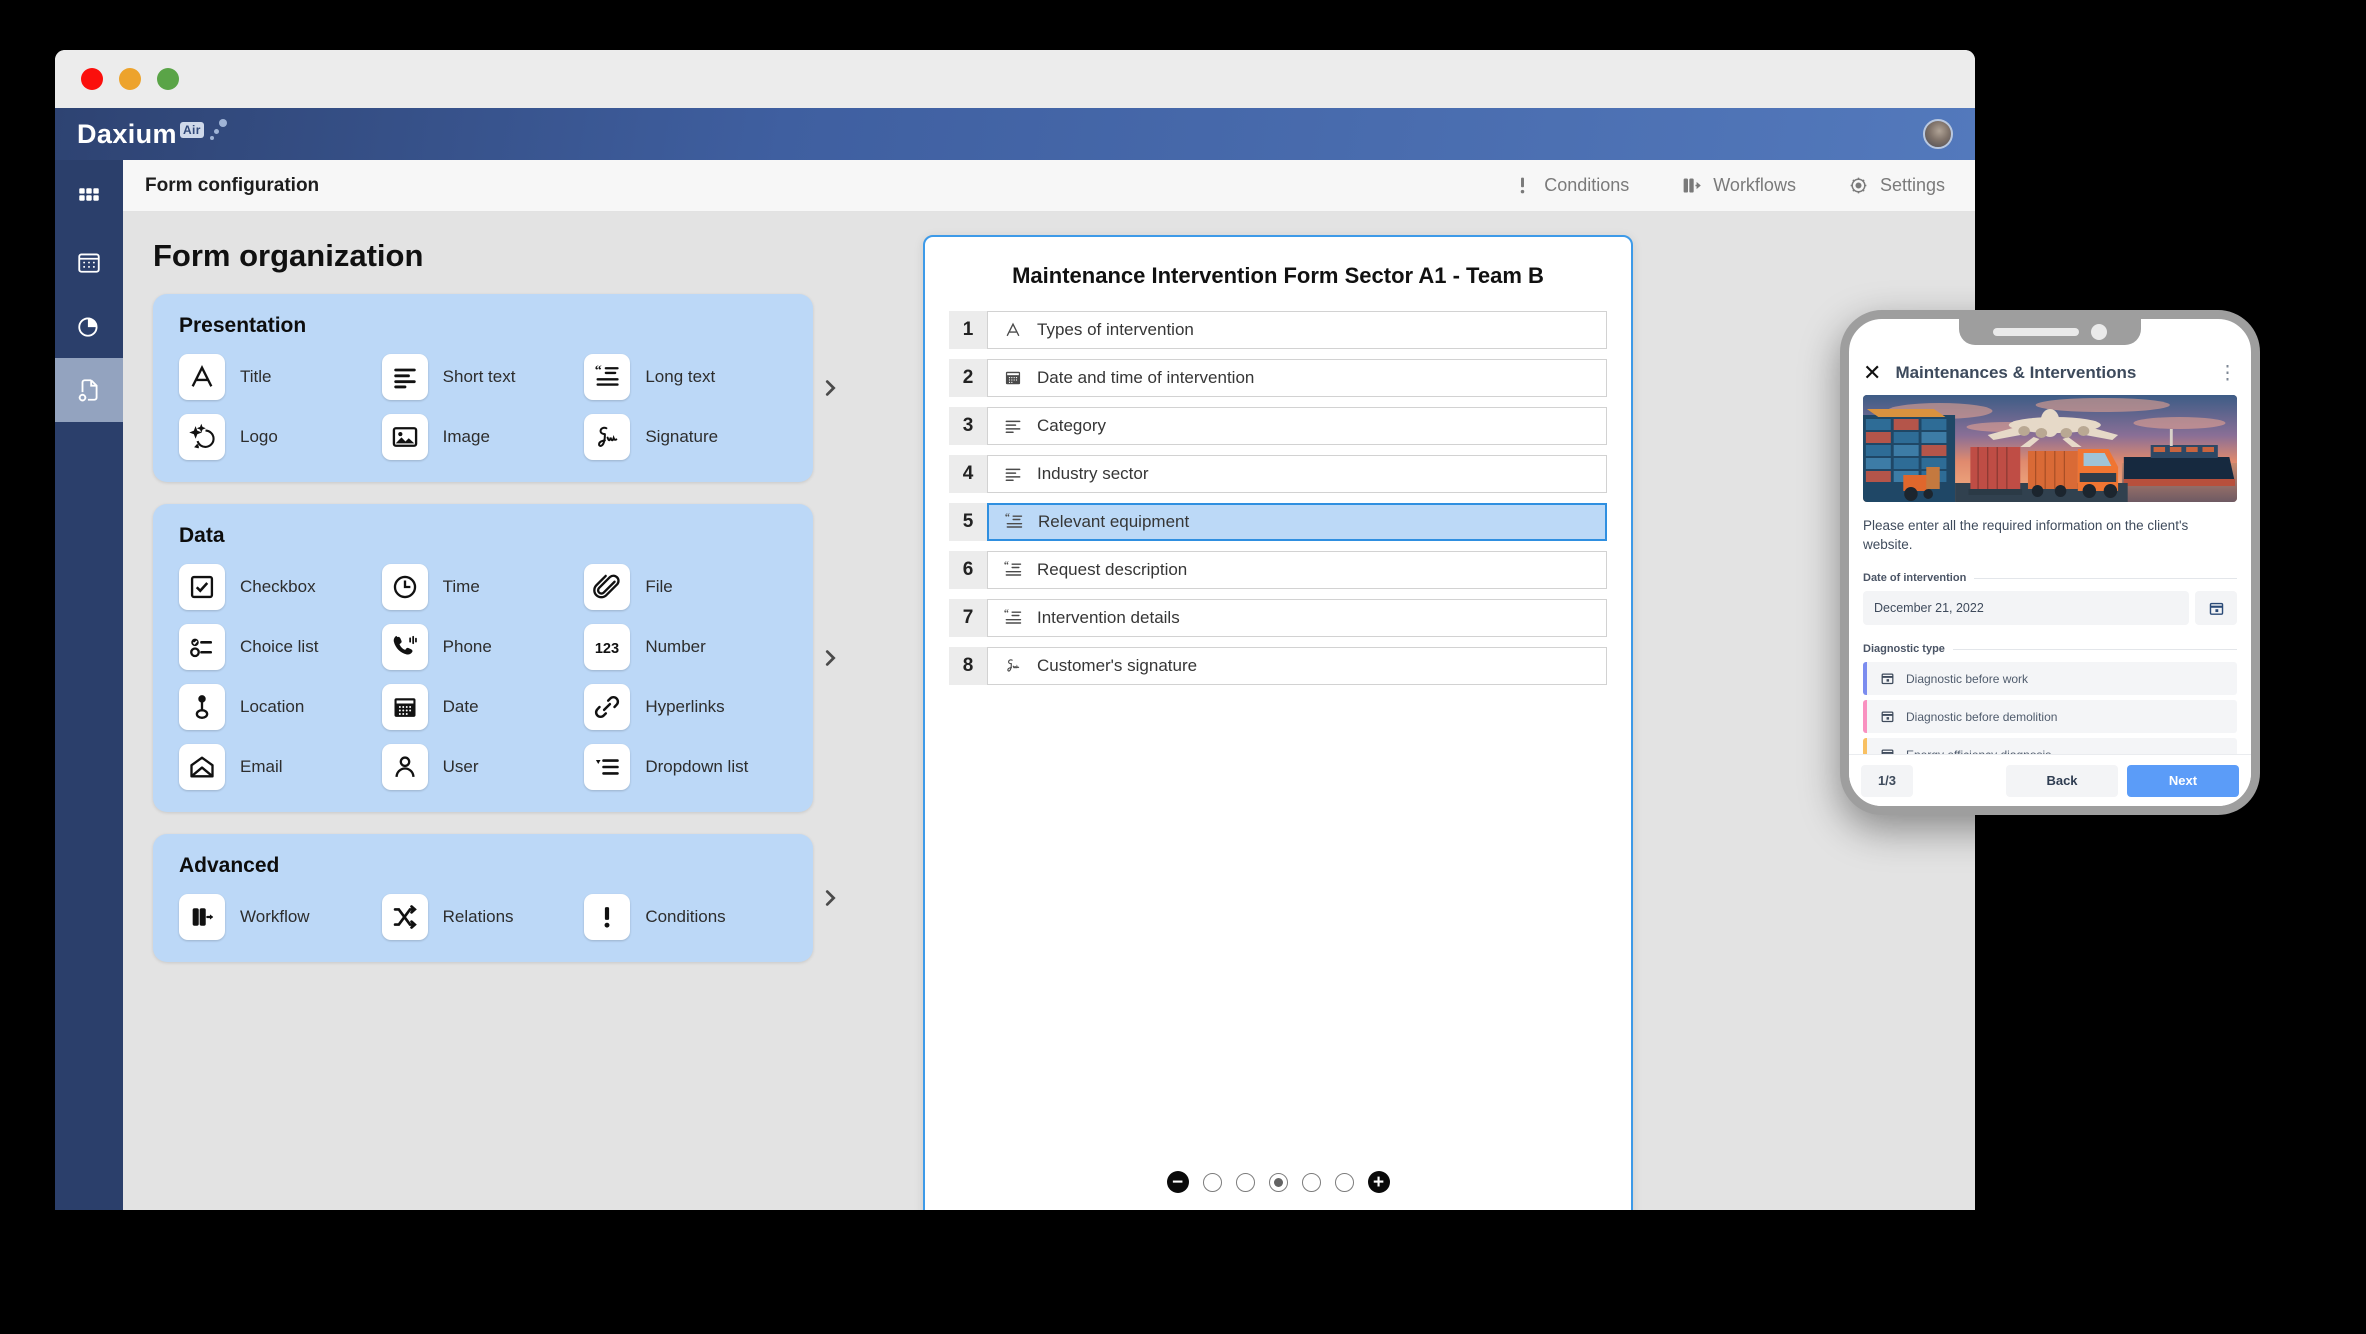 The image size is (2366, 1334). I want to click on tool-image: Image, so click(483, 437).